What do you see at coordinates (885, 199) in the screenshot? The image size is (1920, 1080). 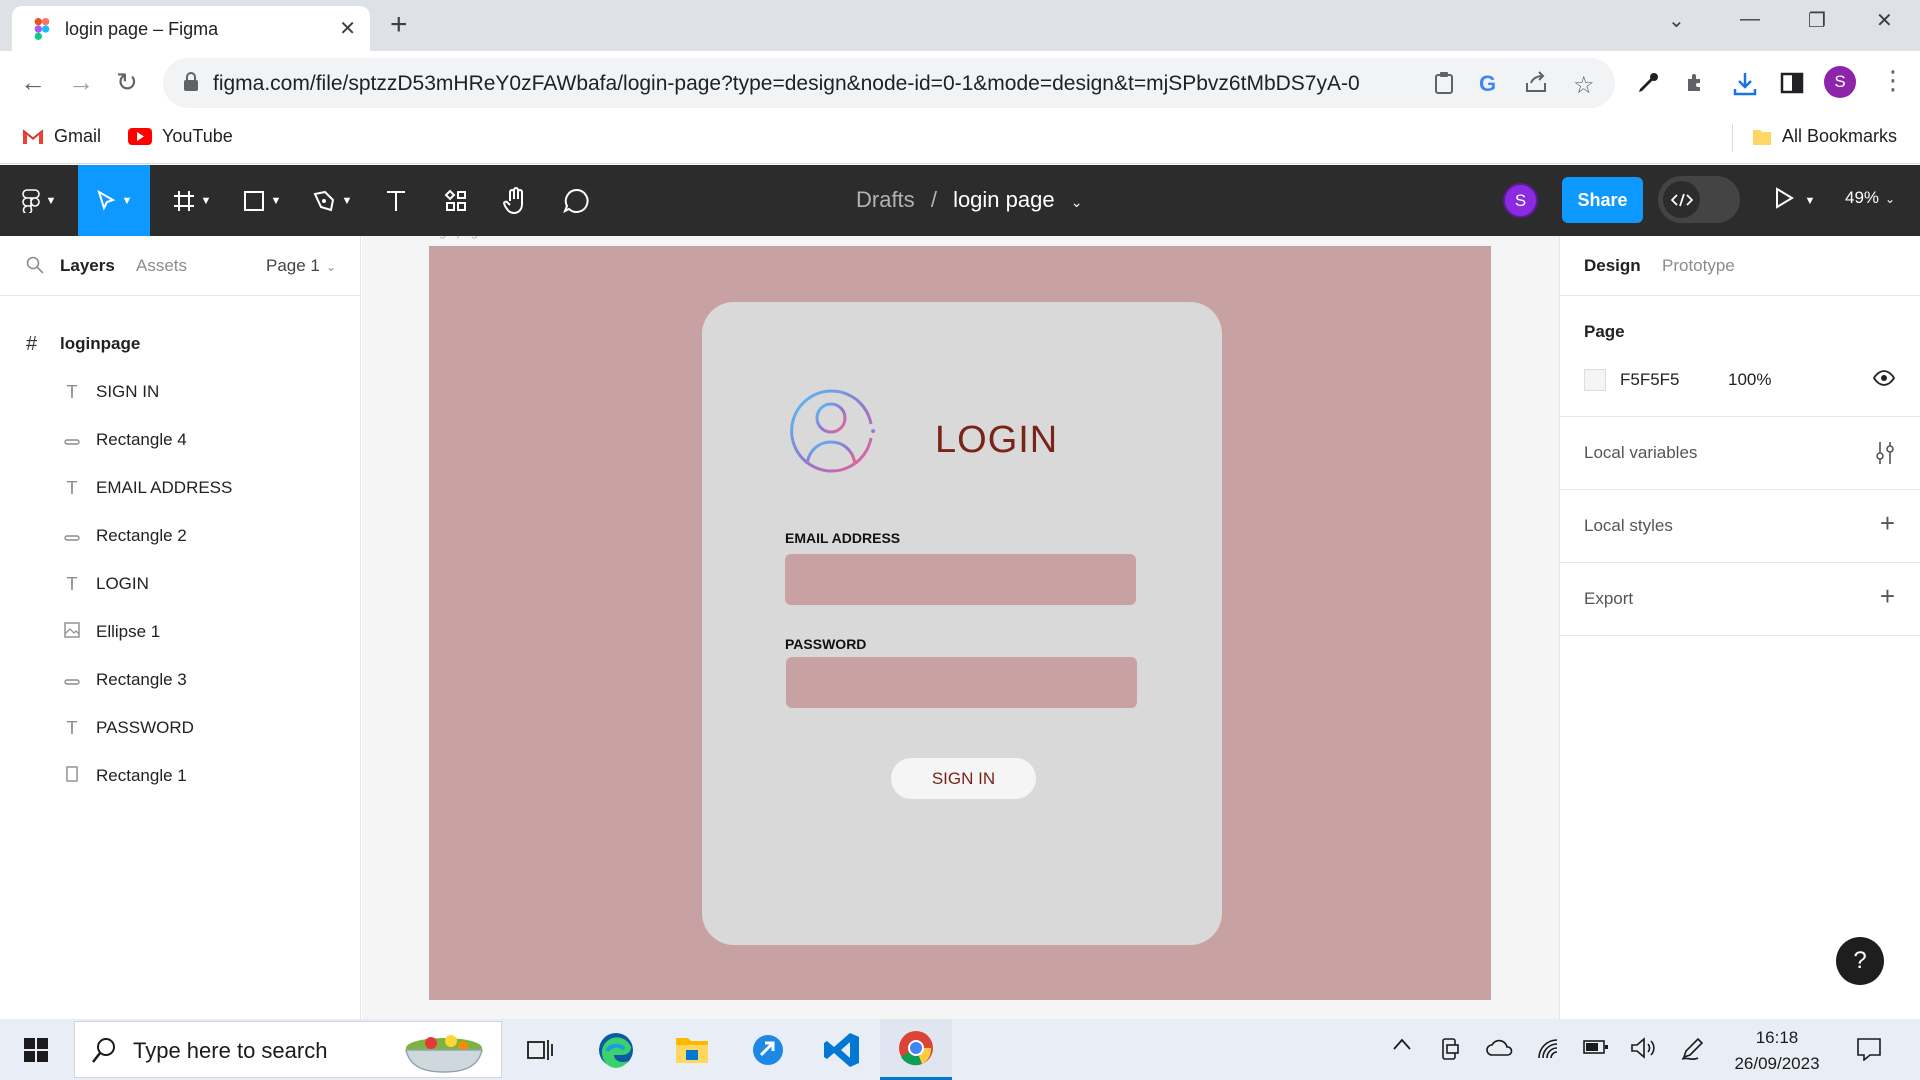 I see `breadcrumb-drafts: Drafts` at bounding box center [885, 199].